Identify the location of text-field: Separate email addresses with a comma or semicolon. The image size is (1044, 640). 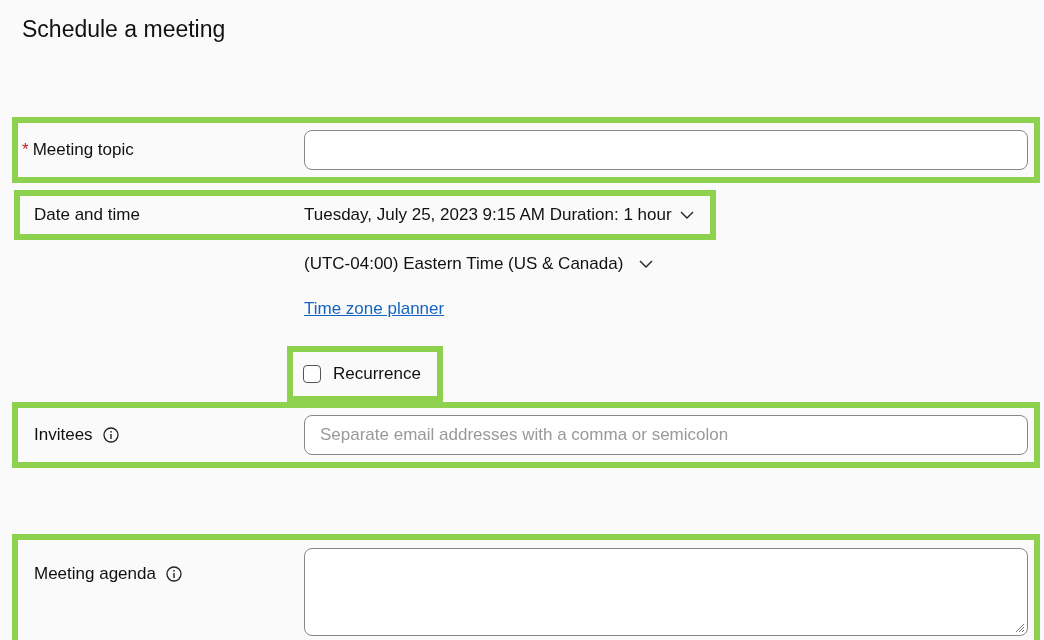
(666, 435).